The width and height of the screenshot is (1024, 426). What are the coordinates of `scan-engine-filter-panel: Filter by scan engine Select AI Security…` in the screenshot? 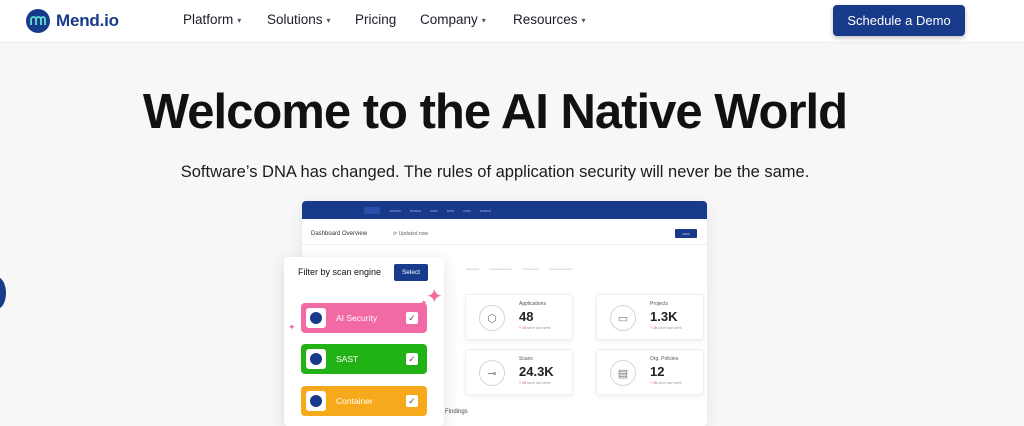 It's located at (364, 341).